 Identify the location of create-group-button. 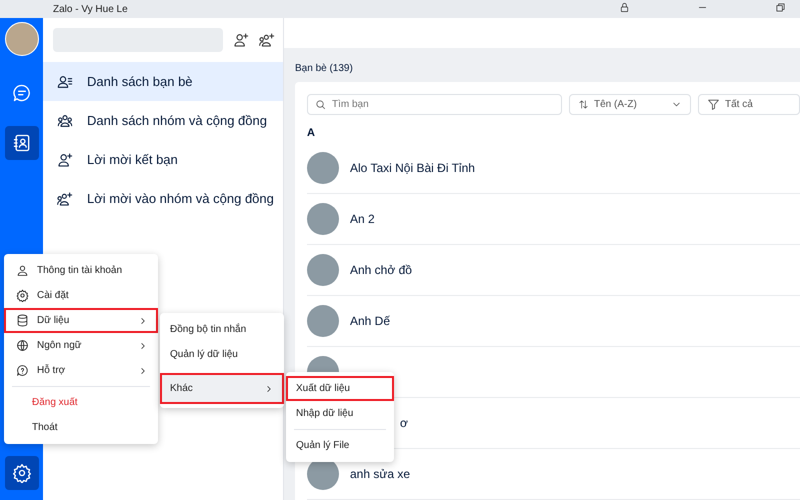
(267, 40).